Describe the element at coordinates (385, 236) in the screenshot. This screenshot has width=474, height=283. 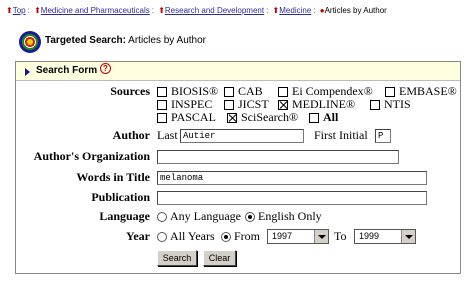
I see `year-to-select: 1999` at that location.